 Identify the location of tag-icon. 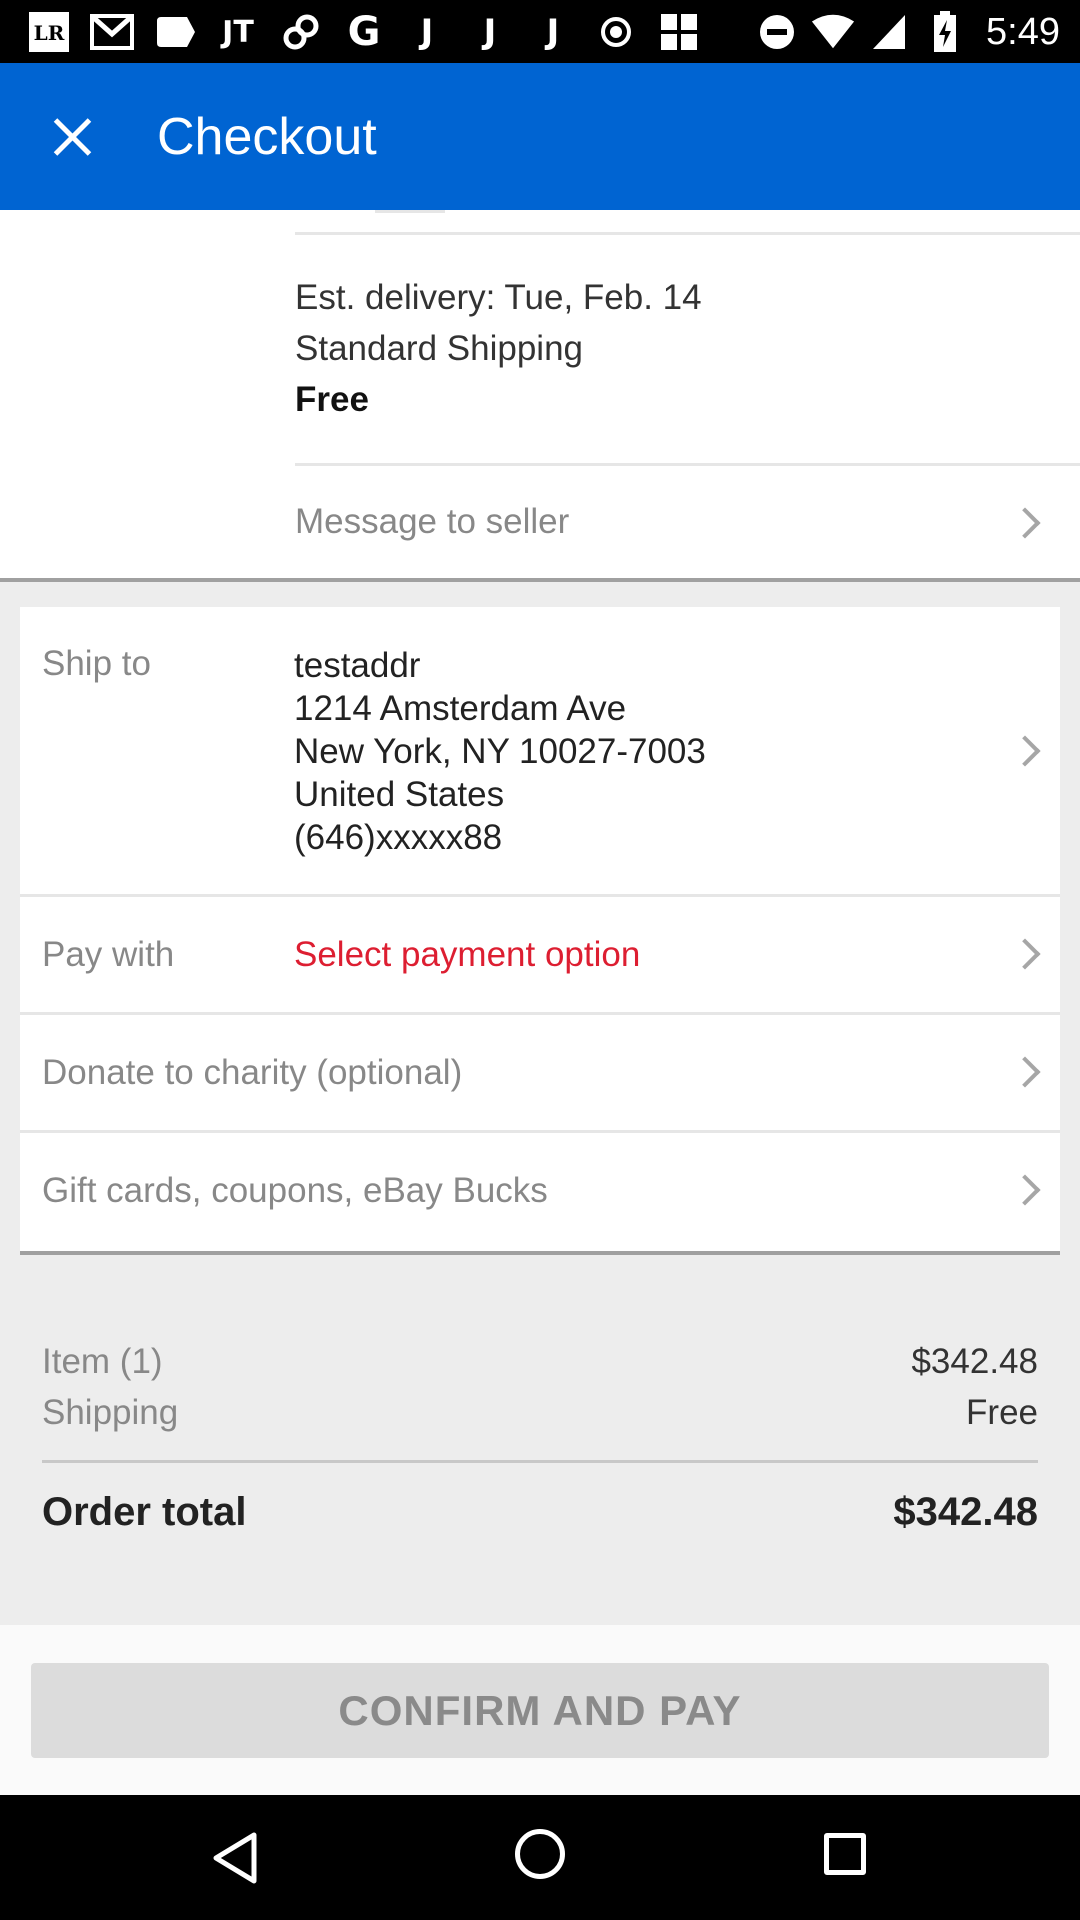
(175, 32).